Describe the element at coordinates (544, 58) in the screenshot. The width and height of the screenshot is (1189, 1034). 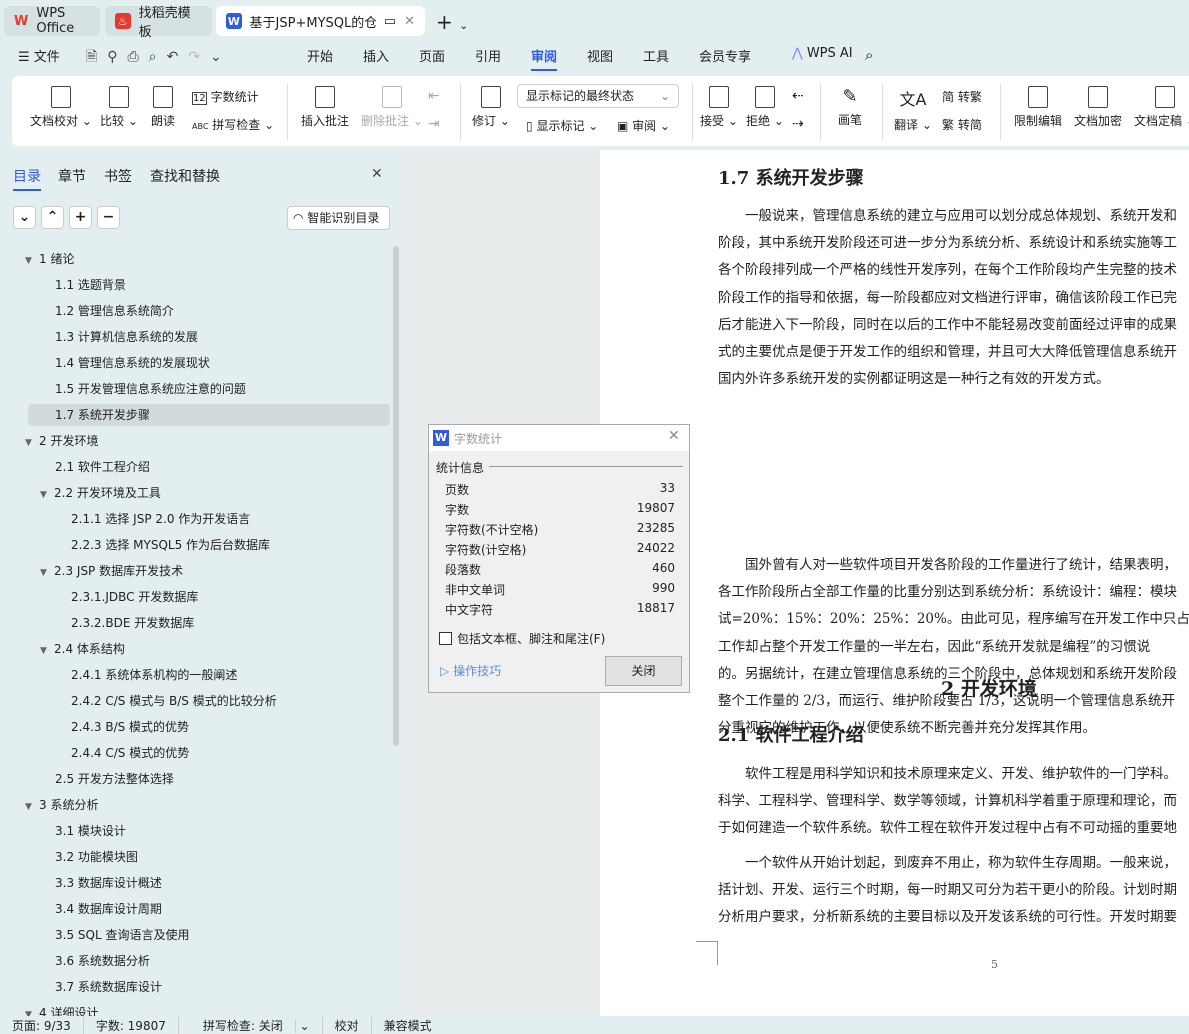
I see `menu-review: 审阅` at that location.